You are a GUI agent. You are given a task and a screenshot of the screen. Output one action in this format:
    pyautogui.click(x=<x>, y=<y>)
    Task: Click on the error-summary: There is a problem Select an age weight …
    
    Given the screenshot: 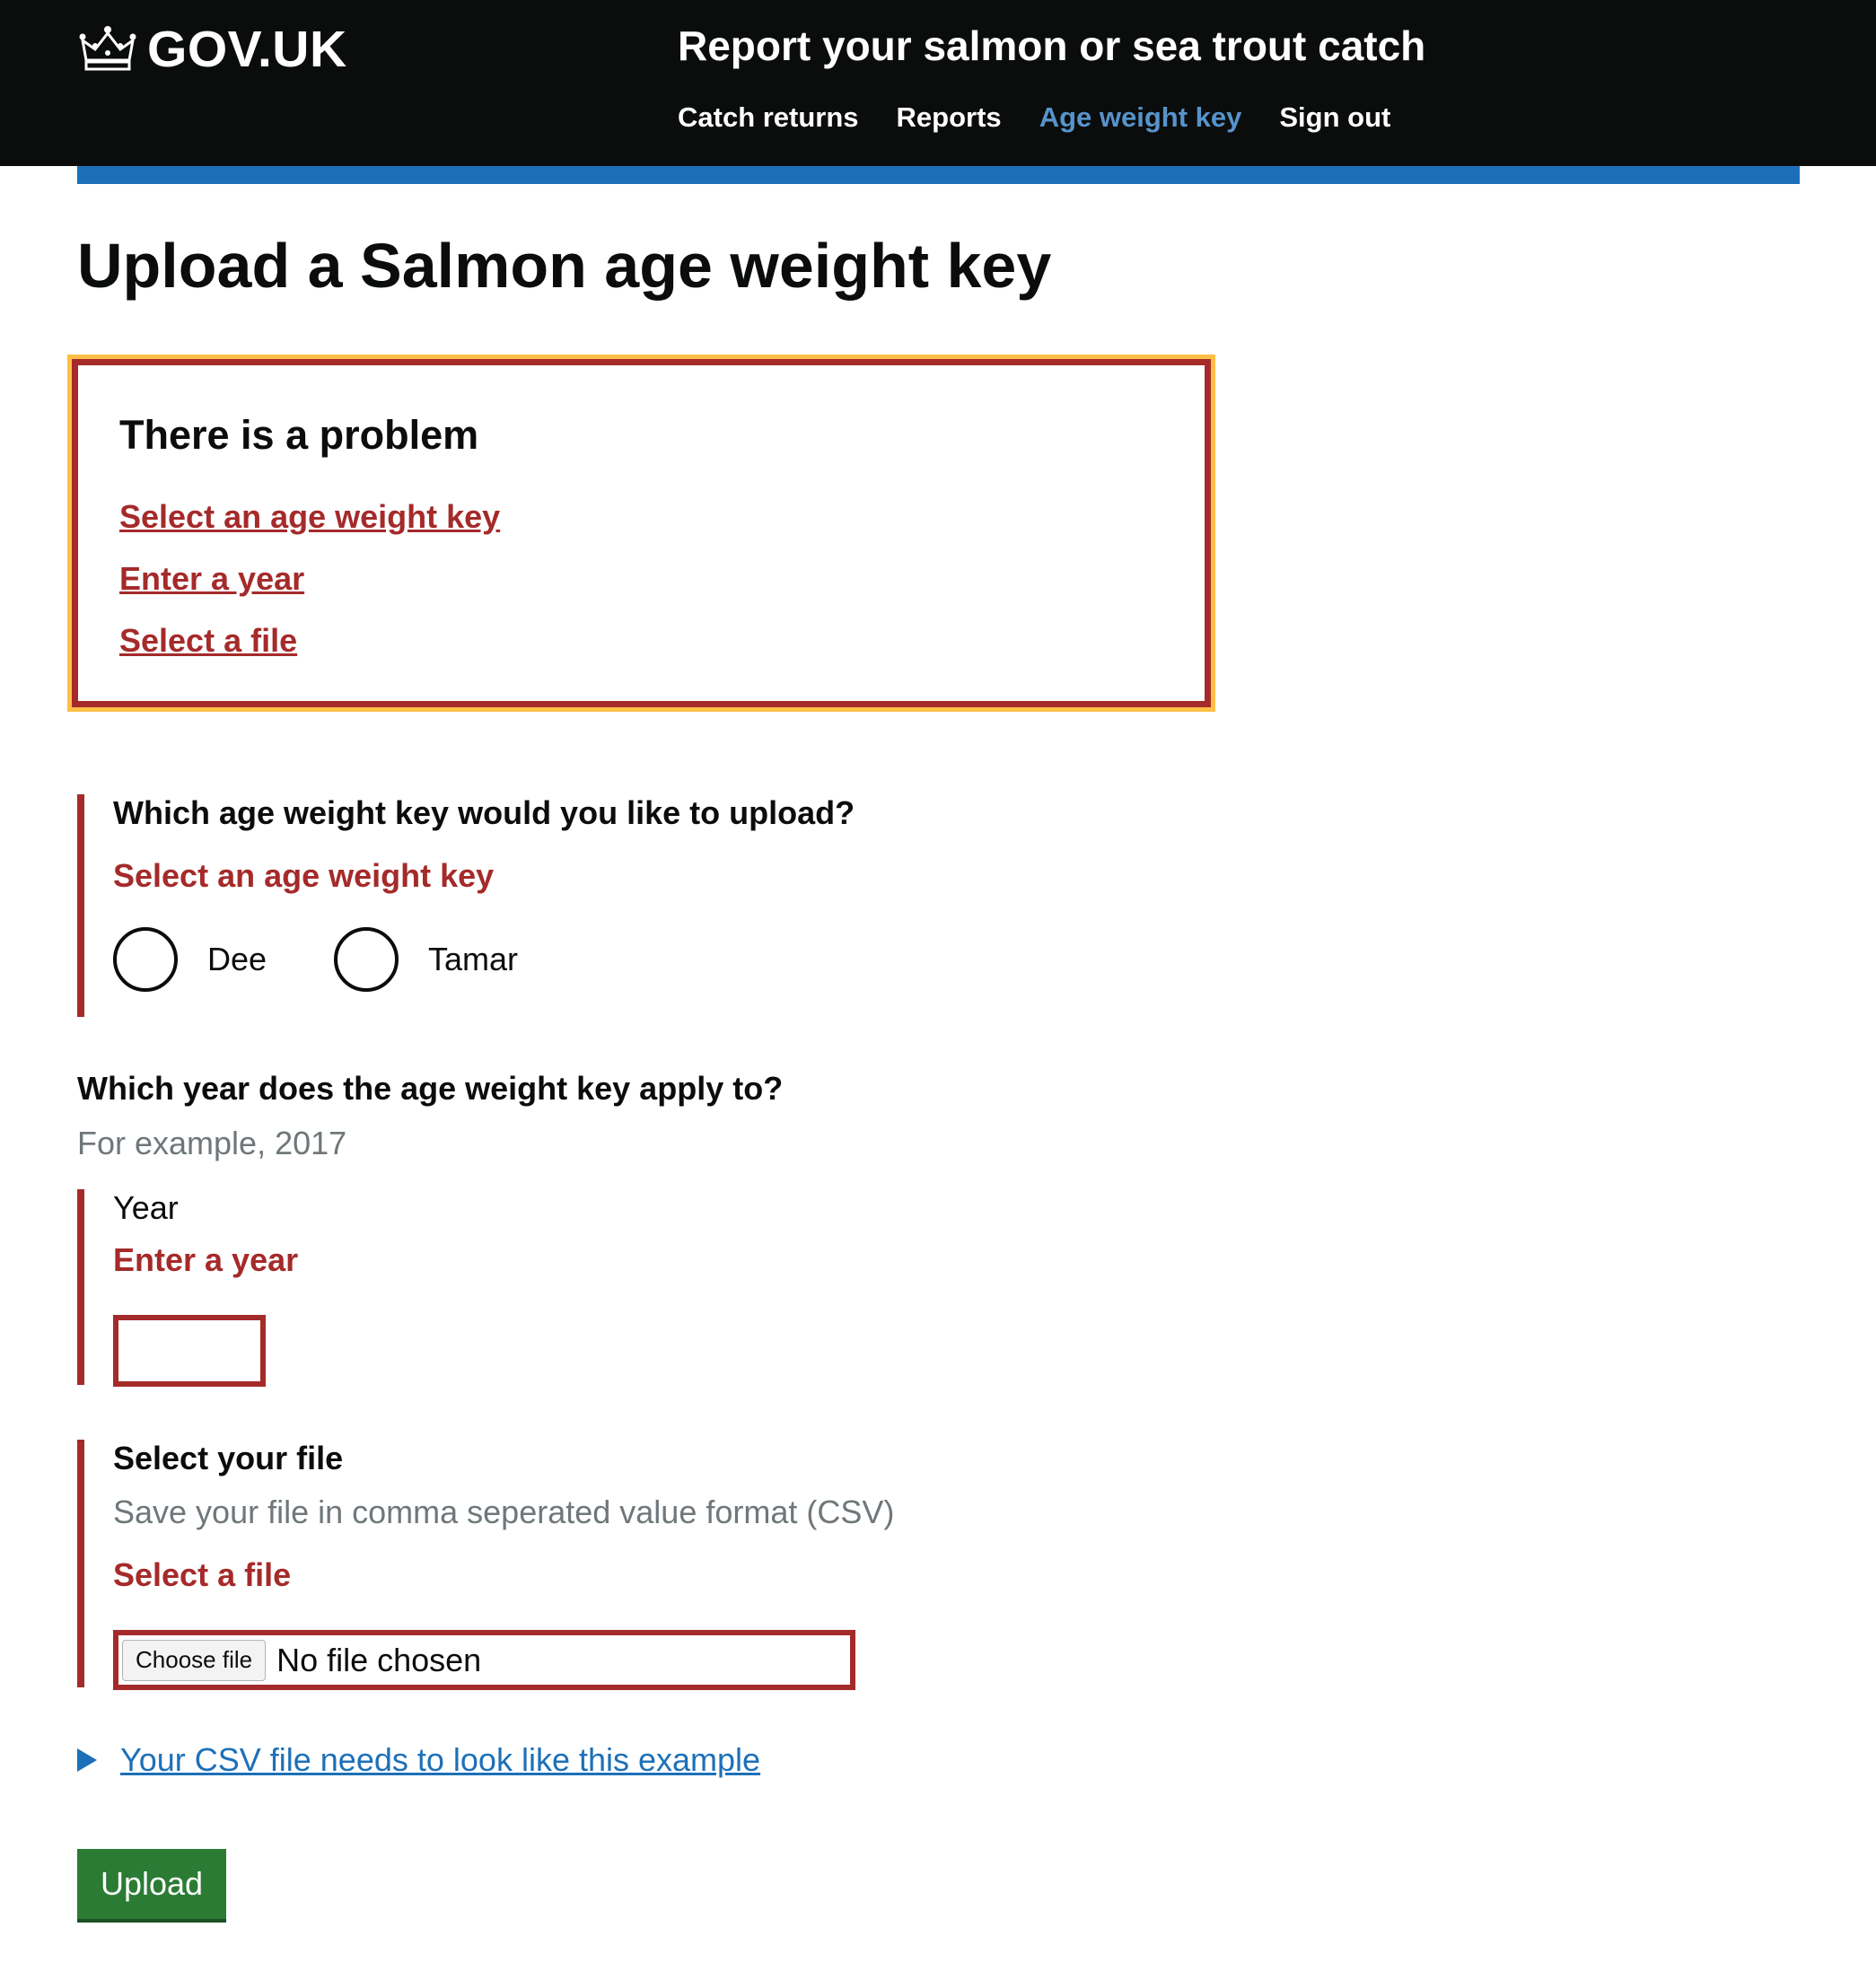 What is the action you would take?
    pyautogui.click(x=641, y=533)
    